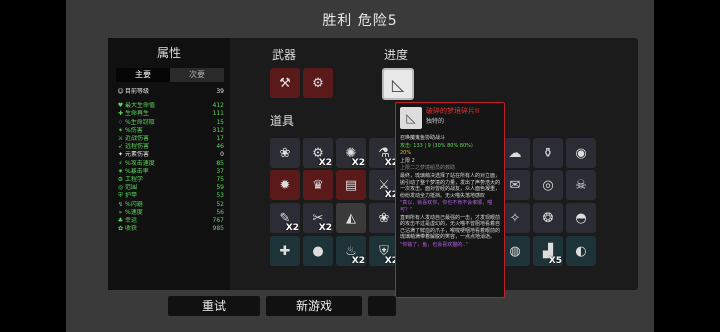  I want to click on stat-value: 312, so click(218, 130).